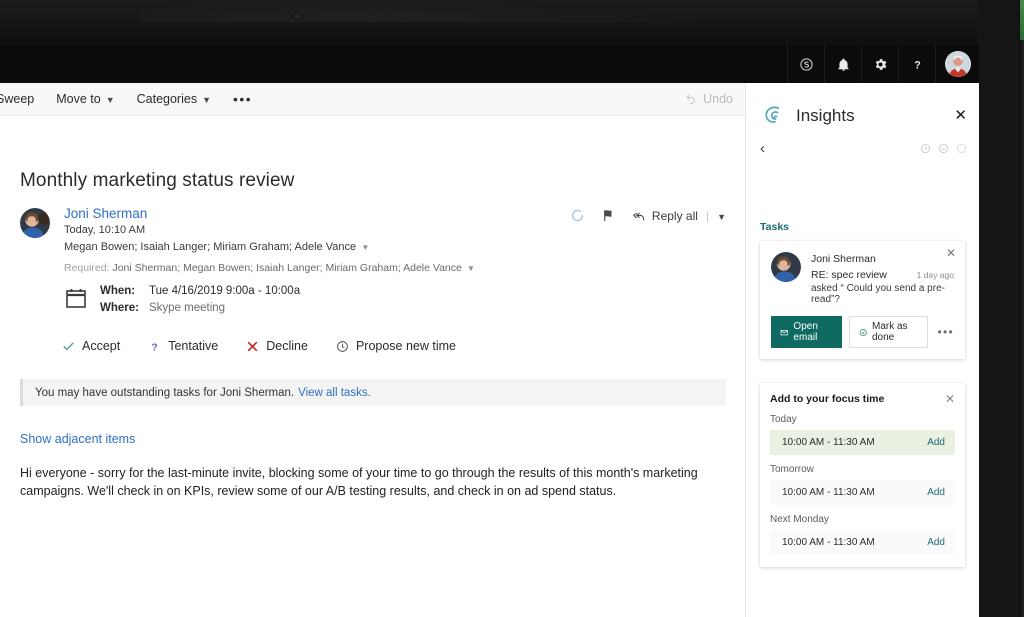 This screenshot has height=617, width=1024. What do you see at coordinates (879, 64) in the screenshot?
I see `settings-gear-icon` at bounding box center [879, 64].